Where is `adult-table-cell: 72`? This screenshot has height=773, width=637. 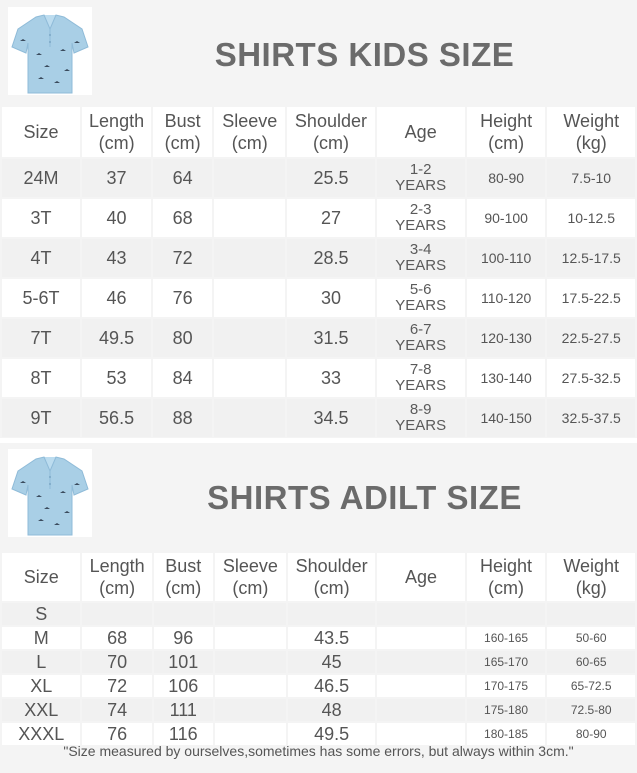
adult-table-cell: 72 is located at coordinates (117, 686).